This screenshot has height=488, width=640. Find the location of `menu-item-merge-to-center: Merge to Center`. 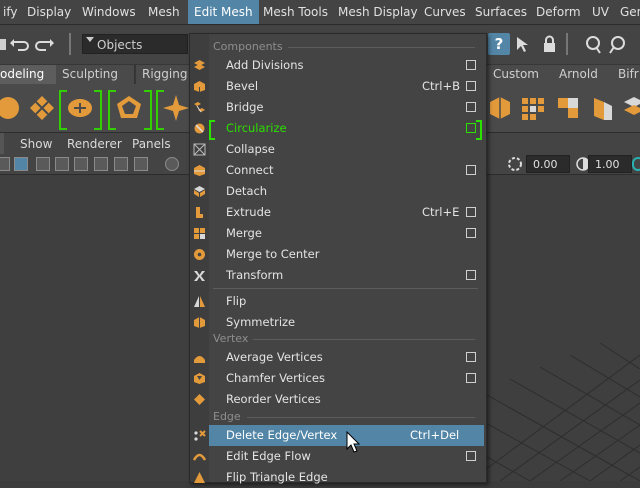

menu-item-merge-to-center: Merge to Center is located at coordinates (346, 254).